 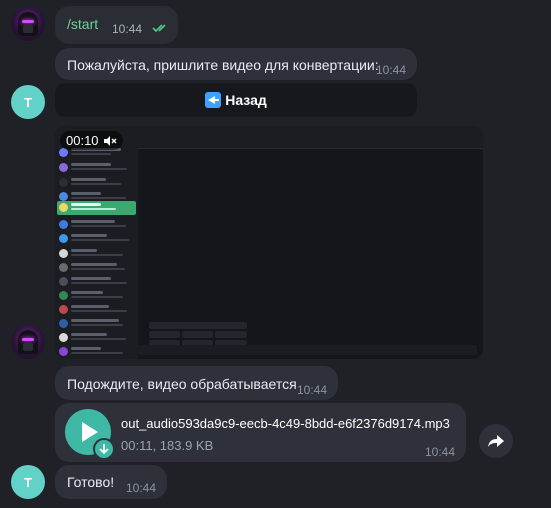 What do you see at coordinates (110, 141) in the screenshot?
I see `speaker-mute-icon` at bounding box center [110, 141].